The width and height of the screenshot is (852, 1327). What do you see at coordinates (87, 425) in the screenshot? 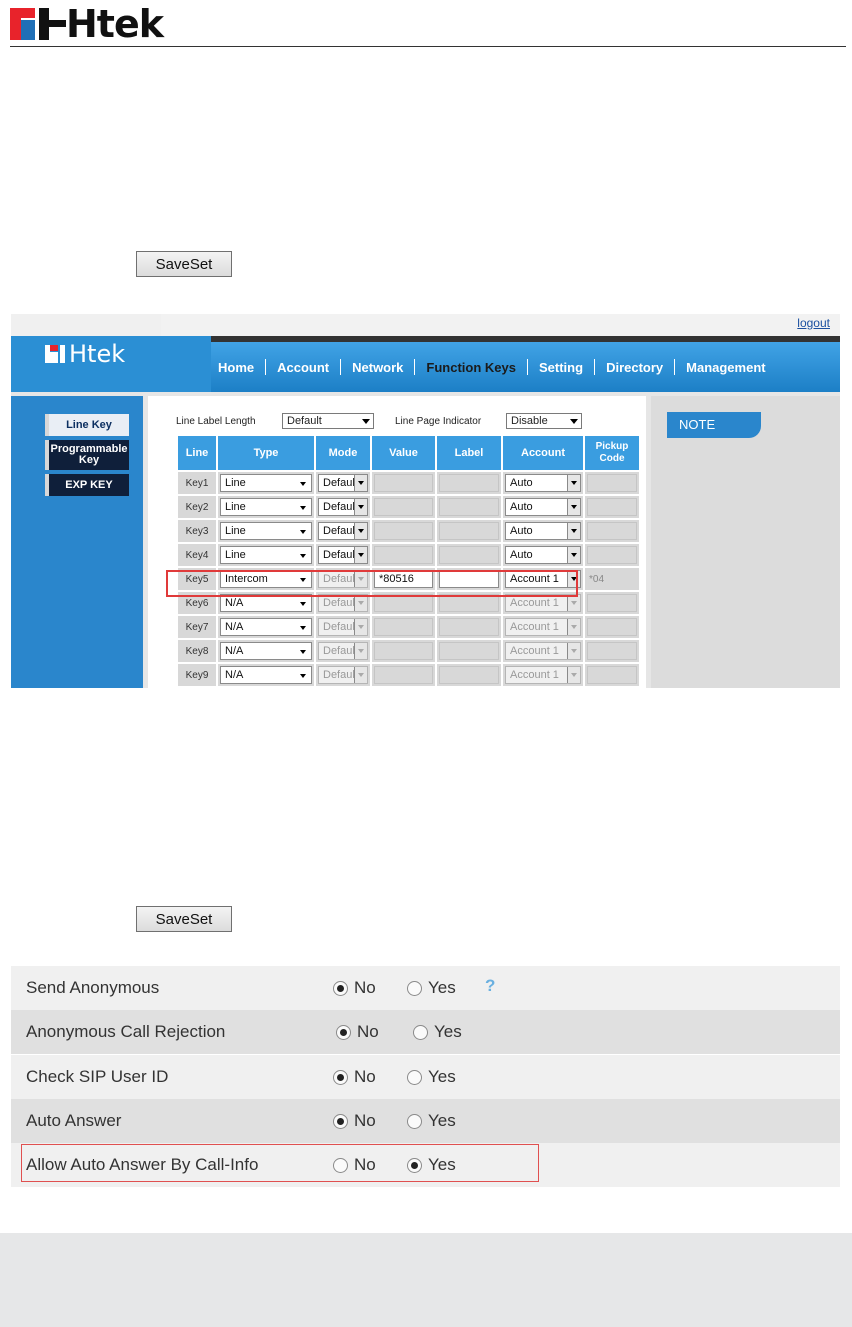
I see `sidebar-item-line-key: Line Key` at bounding box center [87, 425].